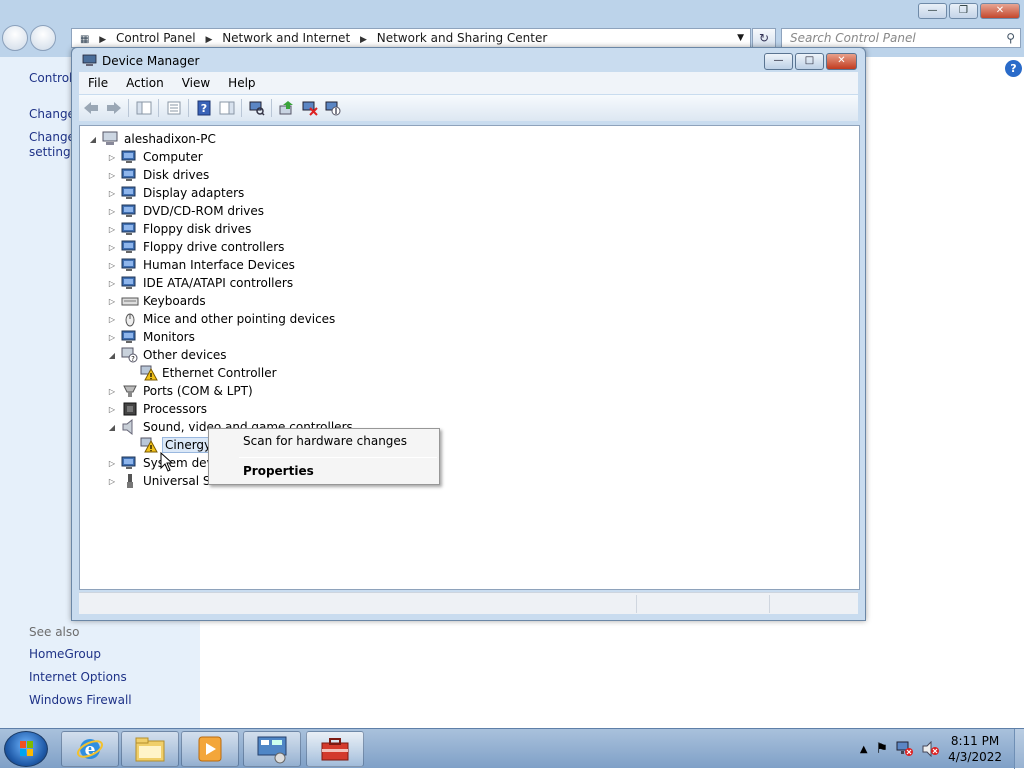  What do you see at coordinates (145, 83) in the screenshot?
I see `menu-action: Action` at bounding box center [145, 83].